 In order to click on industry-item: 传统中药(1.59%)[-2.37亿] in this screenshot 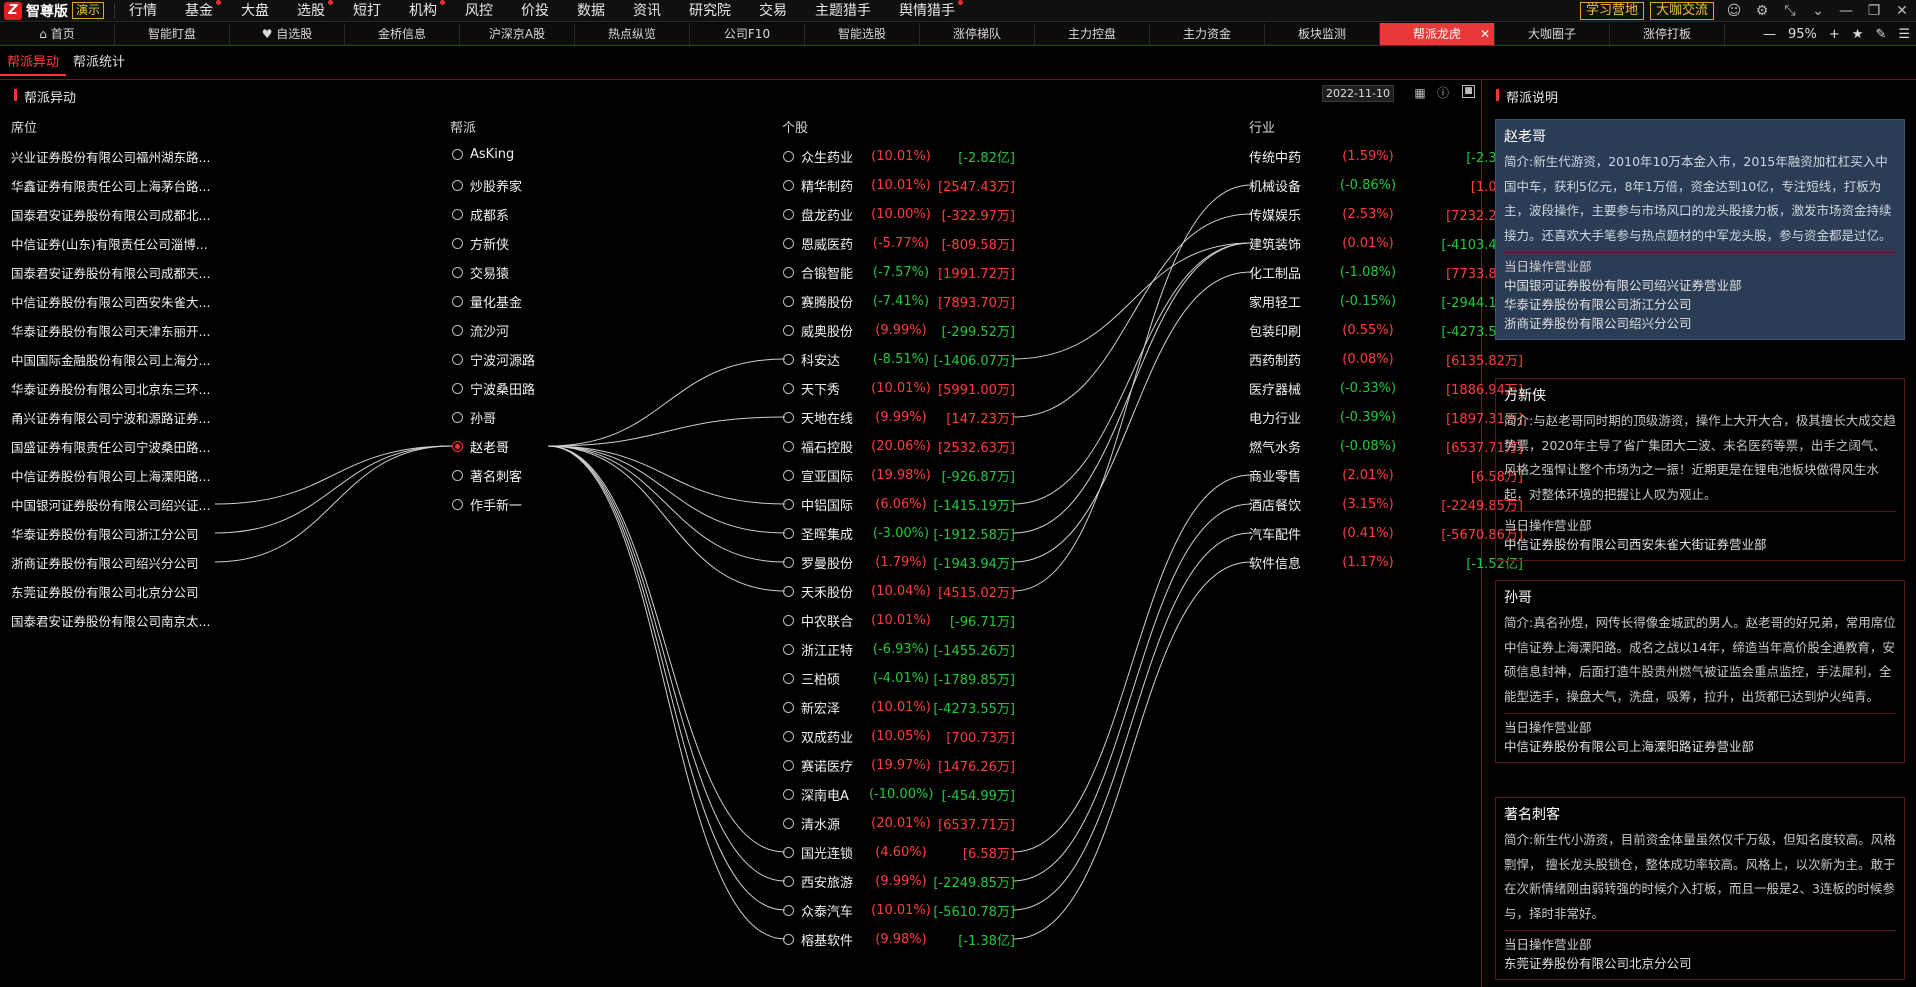, I will do `click(1386, 156)`.